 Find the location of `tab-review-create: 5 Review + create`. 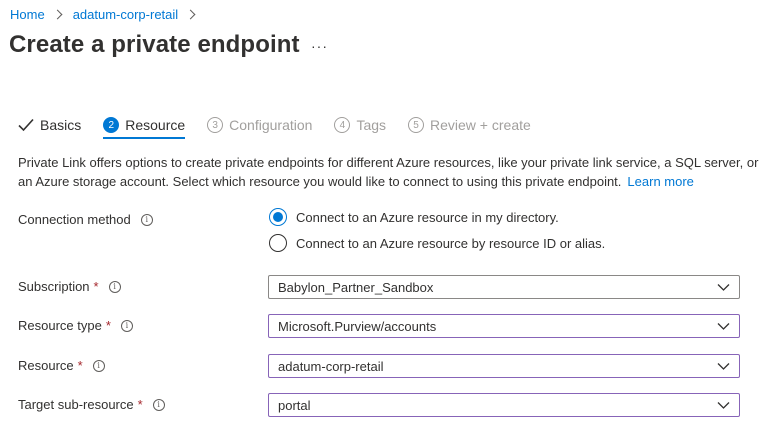

tab-review-create: 5 Review + create is located at coordinates (469, 125).